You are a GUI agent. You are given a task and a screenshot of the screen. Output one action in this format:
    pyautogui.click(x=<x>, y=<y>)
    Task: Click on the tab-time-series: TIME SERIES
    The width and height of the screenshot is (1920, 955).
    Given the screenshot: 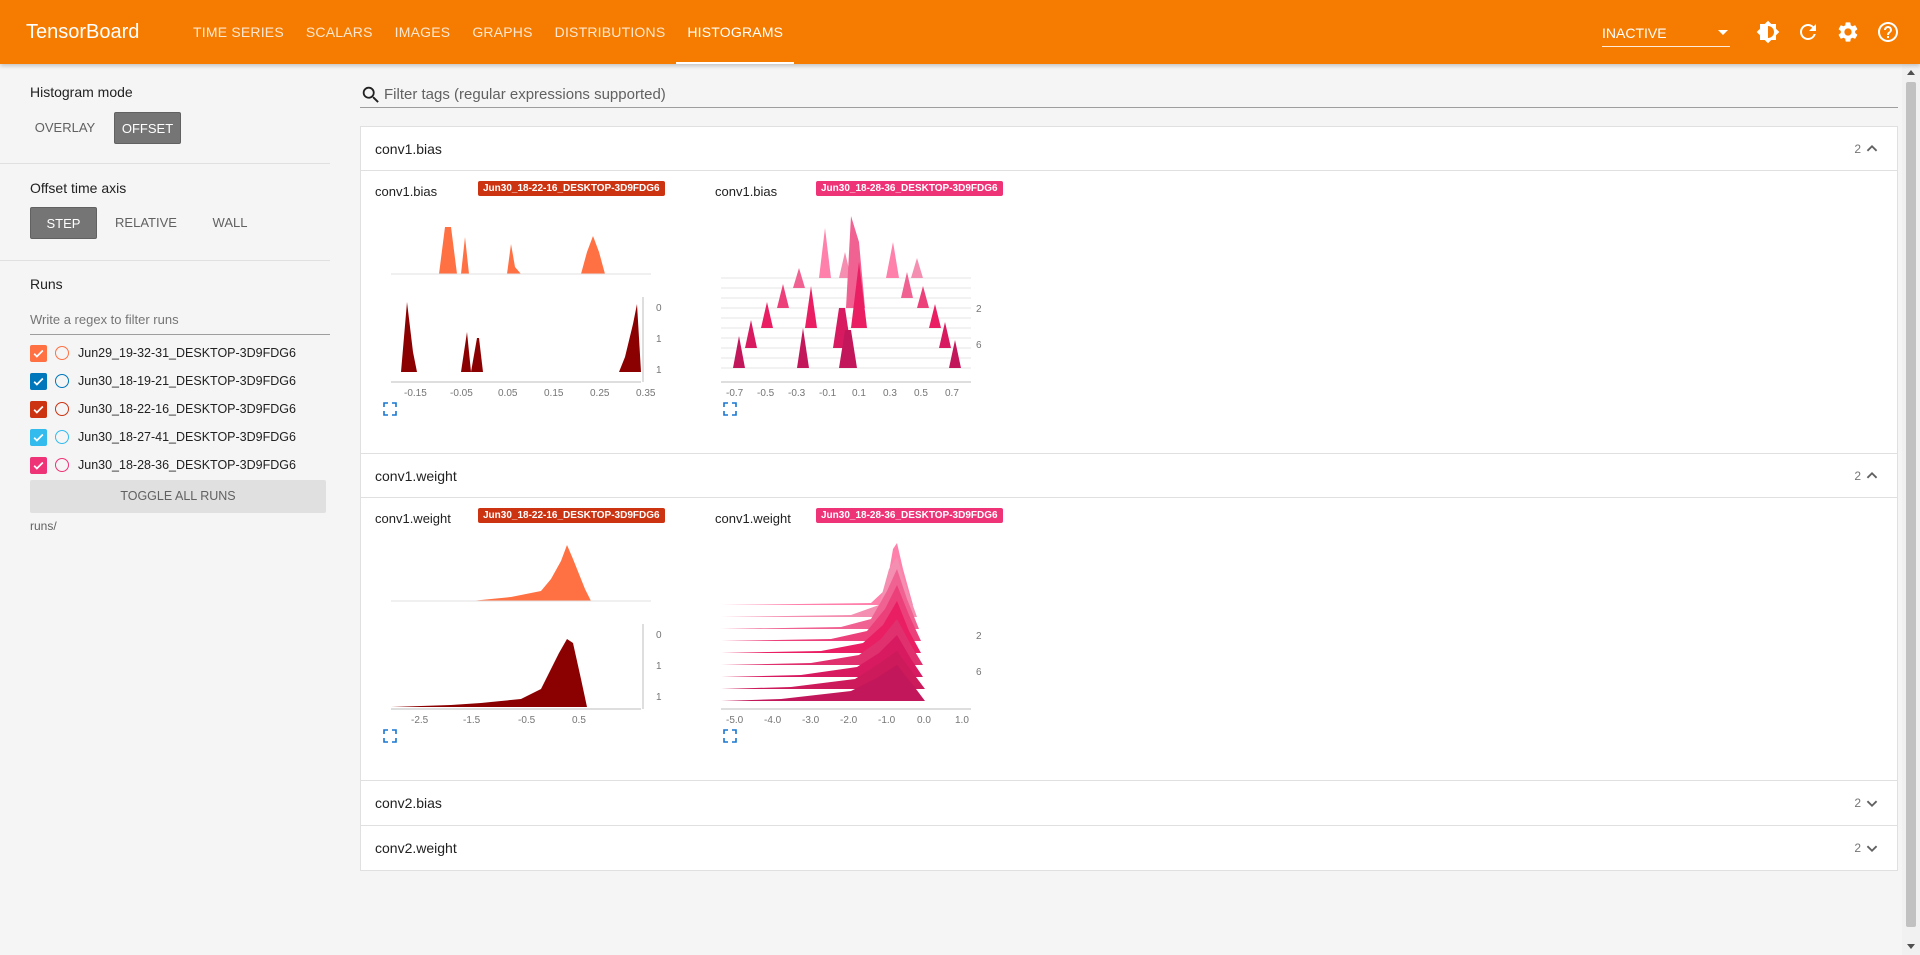 What is the action you would take?
    pyautogui.click(x=238, y=32)
    